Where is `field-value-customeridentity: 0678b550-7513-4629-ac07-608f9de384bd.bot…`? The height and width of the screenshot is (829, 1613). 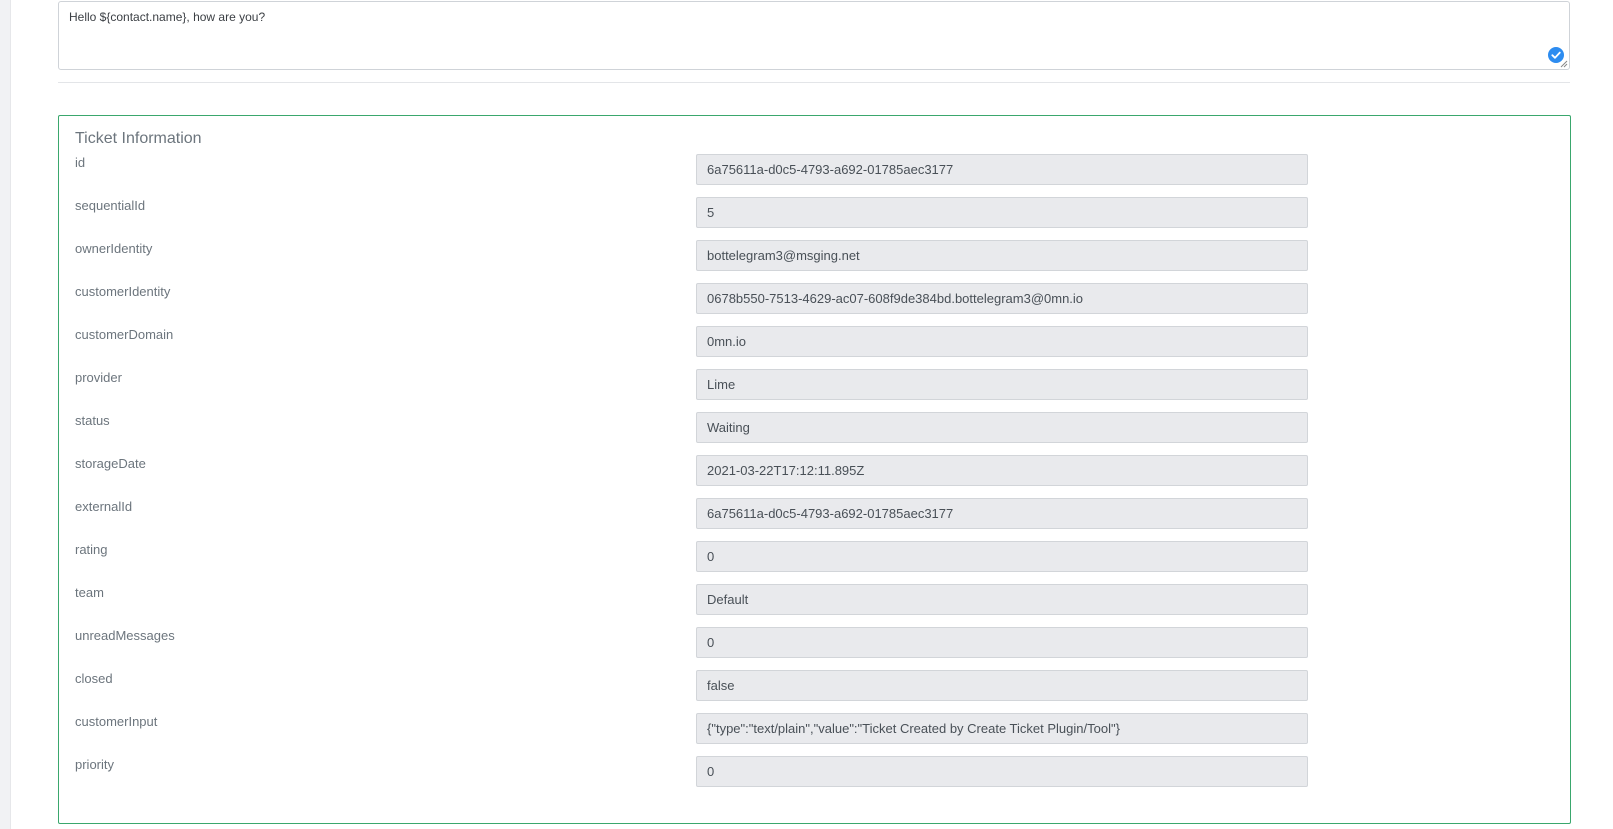
field-value-customeridentity: 0678b550-7513-4629-ac07-608f9de384bd.bot… is located at coordinates (1002, 298).